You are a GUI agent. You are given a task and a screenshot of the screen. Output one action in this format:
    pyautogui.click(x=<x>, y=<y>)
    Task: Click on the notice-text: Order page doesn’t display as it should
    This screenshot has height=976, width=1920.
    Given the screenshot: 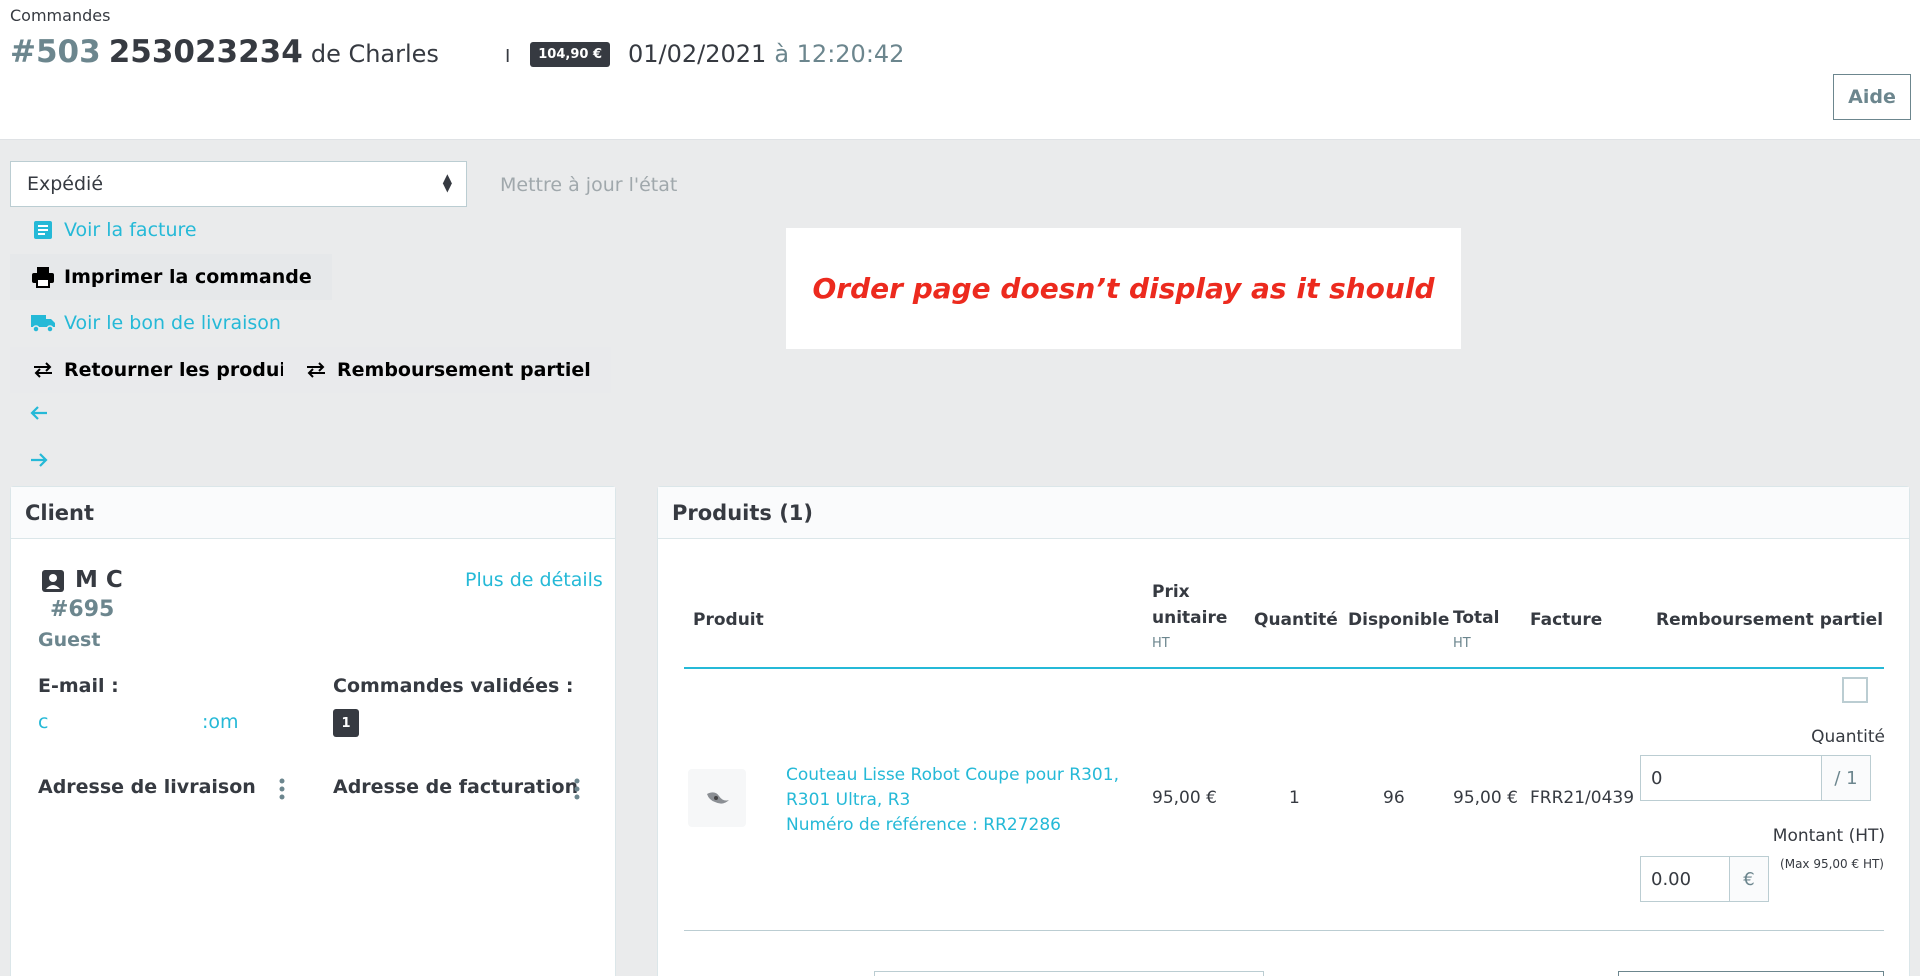 What is the action you would take?
    pyautogui.click(x=1123, y=288)
    